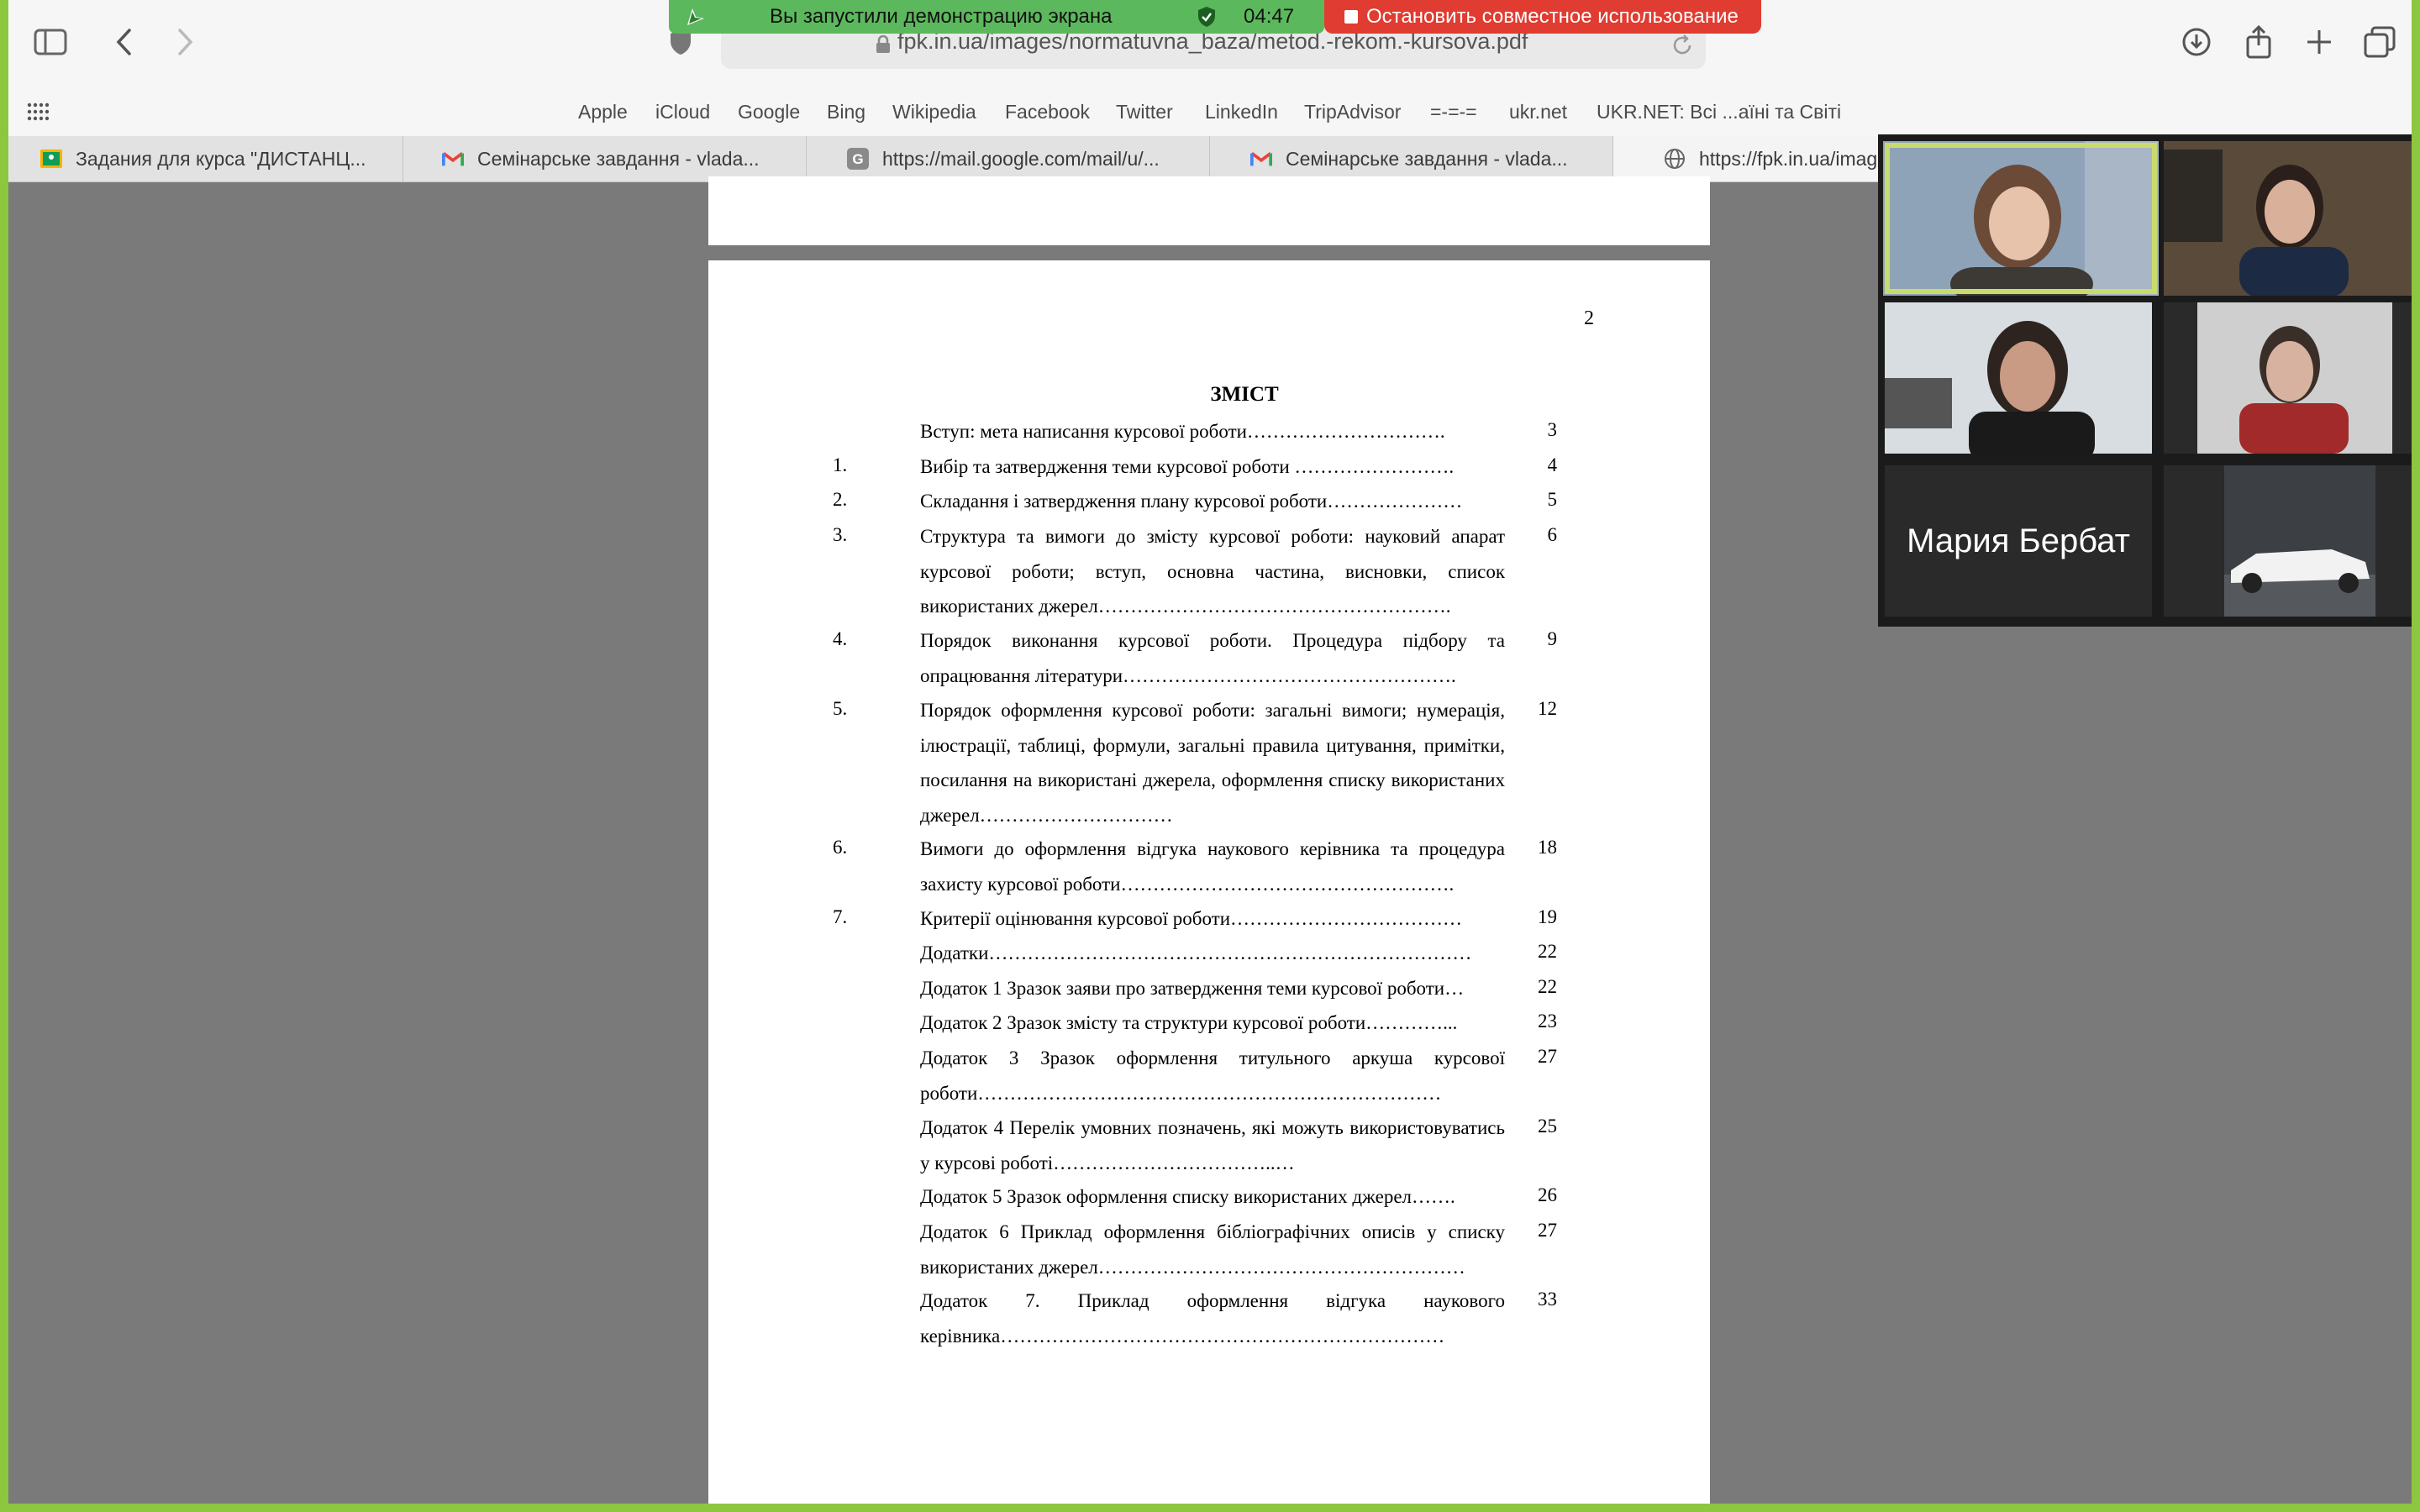 The width and height of the screenshot is (2420, 1512). Describe the element at coordinates (840, 638) in the screenshot. I see `toc-entry-number: 4.` at that location.